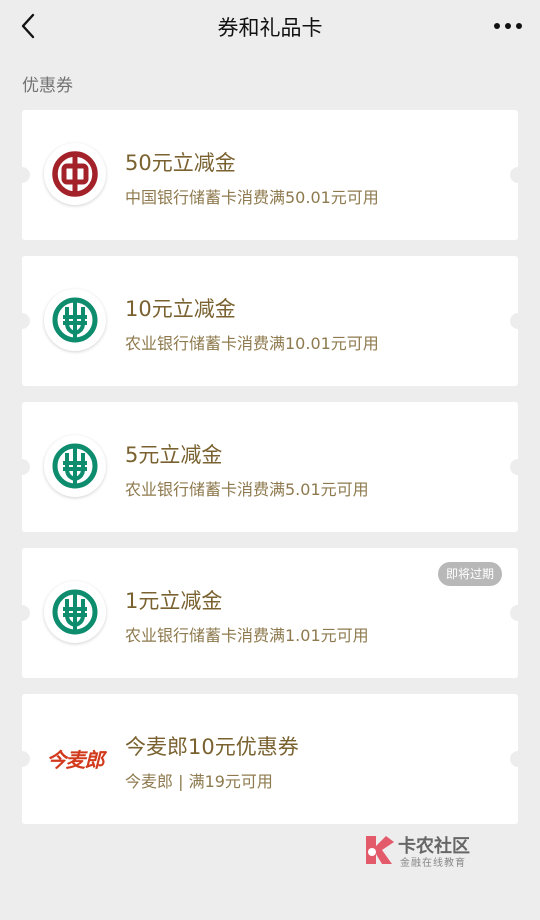 The height and width of the screenshot is (920, 540). Describe the element at coordinates (270, 613) in the screenshot. I see `coupon-card: 1元立减金 农业银行储蓄卡消费满1.01元可用 即将过期` at that location.